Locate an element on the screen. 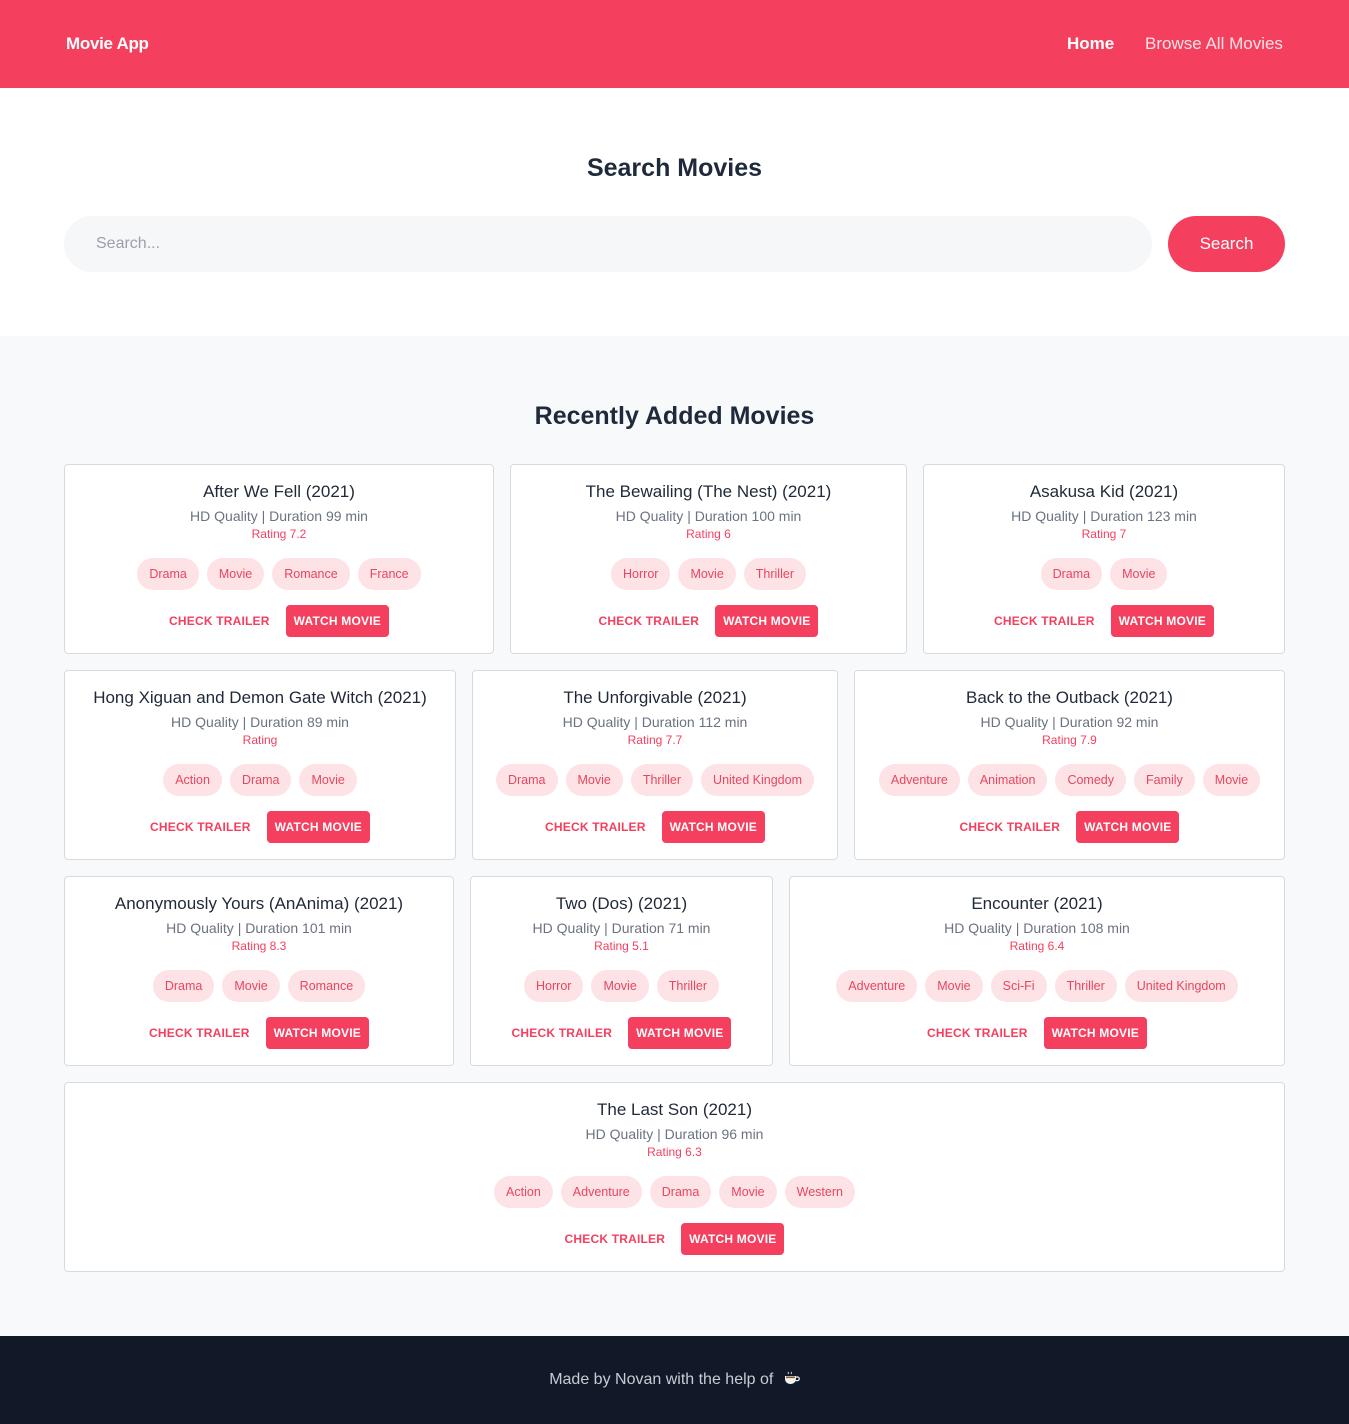 This screenshot has height=1424, width=1349. genre-tag: Comedy is located at coordinates (1090, 780).